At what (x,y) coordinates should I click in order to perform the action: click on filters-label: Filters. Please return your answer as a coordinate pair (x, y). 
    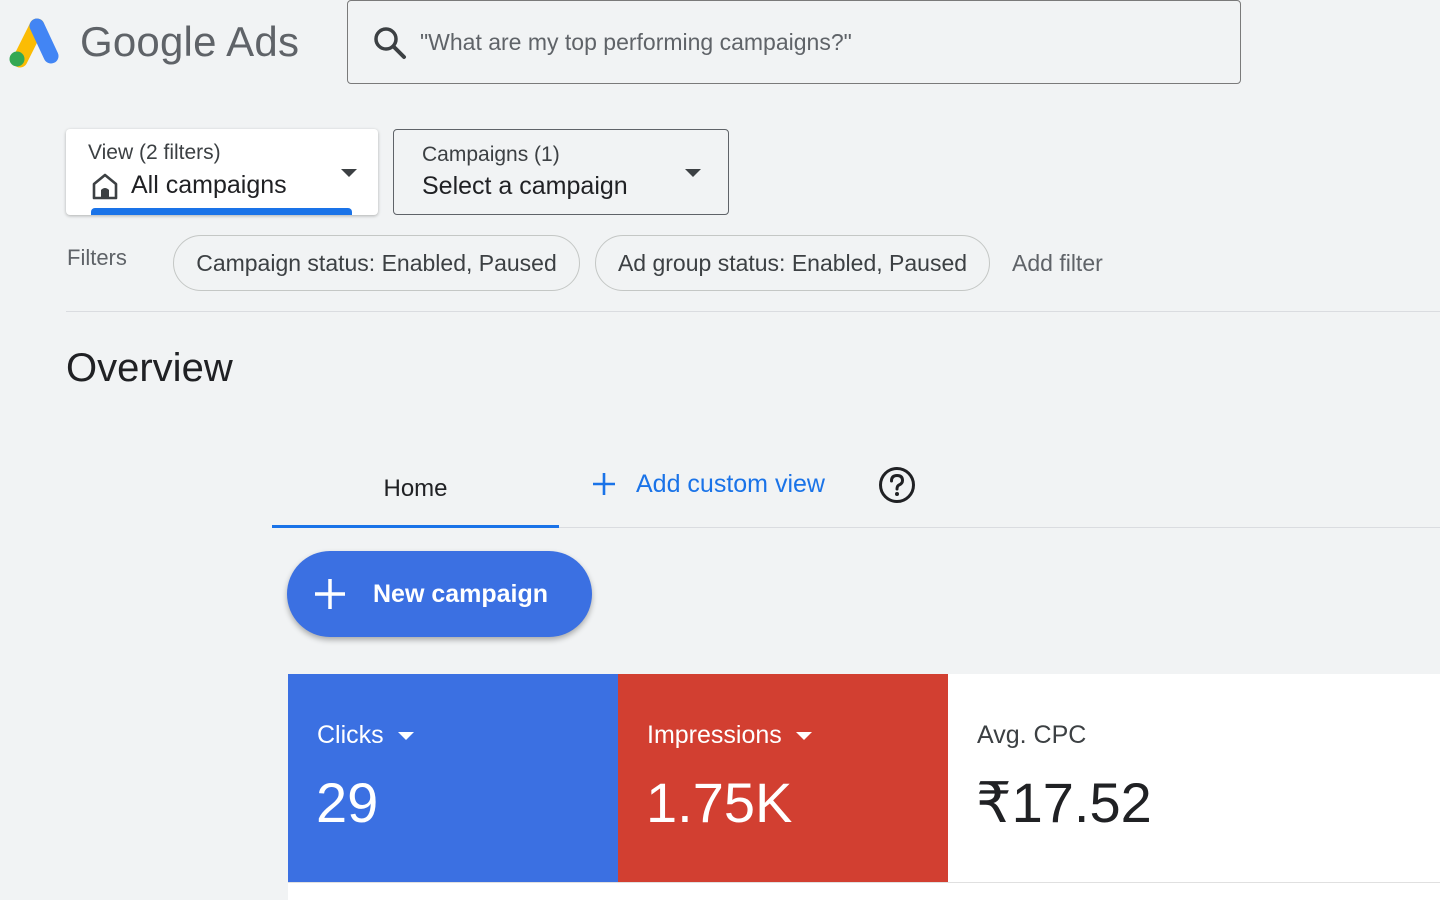
    Looking at the image, I should click on (97, 257).